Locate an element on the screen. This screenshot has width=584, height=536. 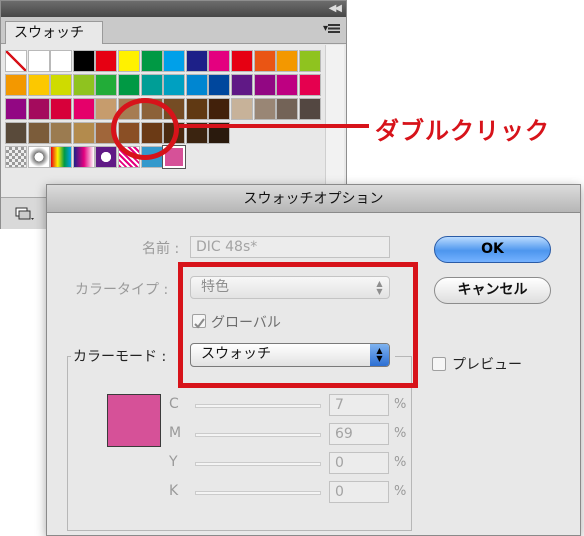
panel-scrollbar is located at coordinates (334, 120).